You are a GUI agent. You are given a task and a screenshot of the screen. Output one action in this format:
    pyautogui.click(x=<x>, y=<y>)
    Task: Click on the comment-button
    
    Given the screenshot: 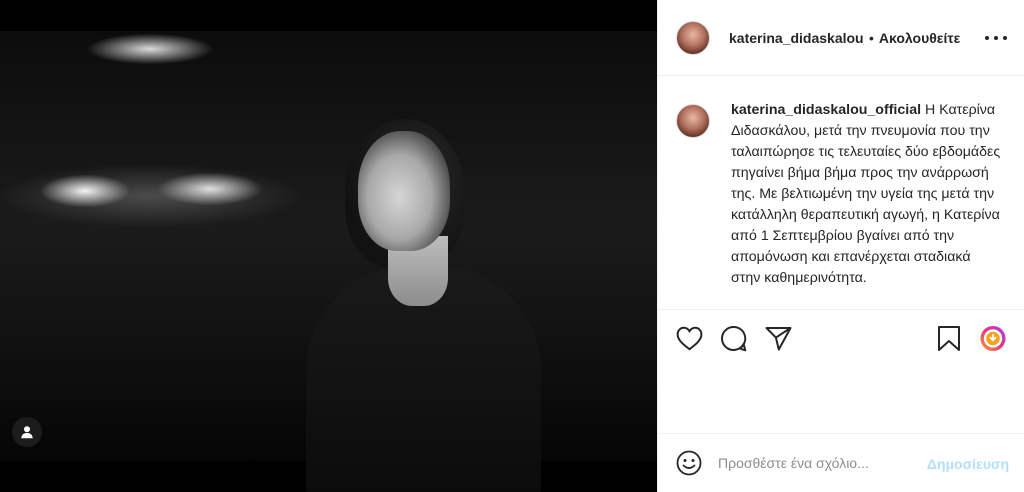 What is the action you would take?
    pyautogui.click(x=733, y=338)
    